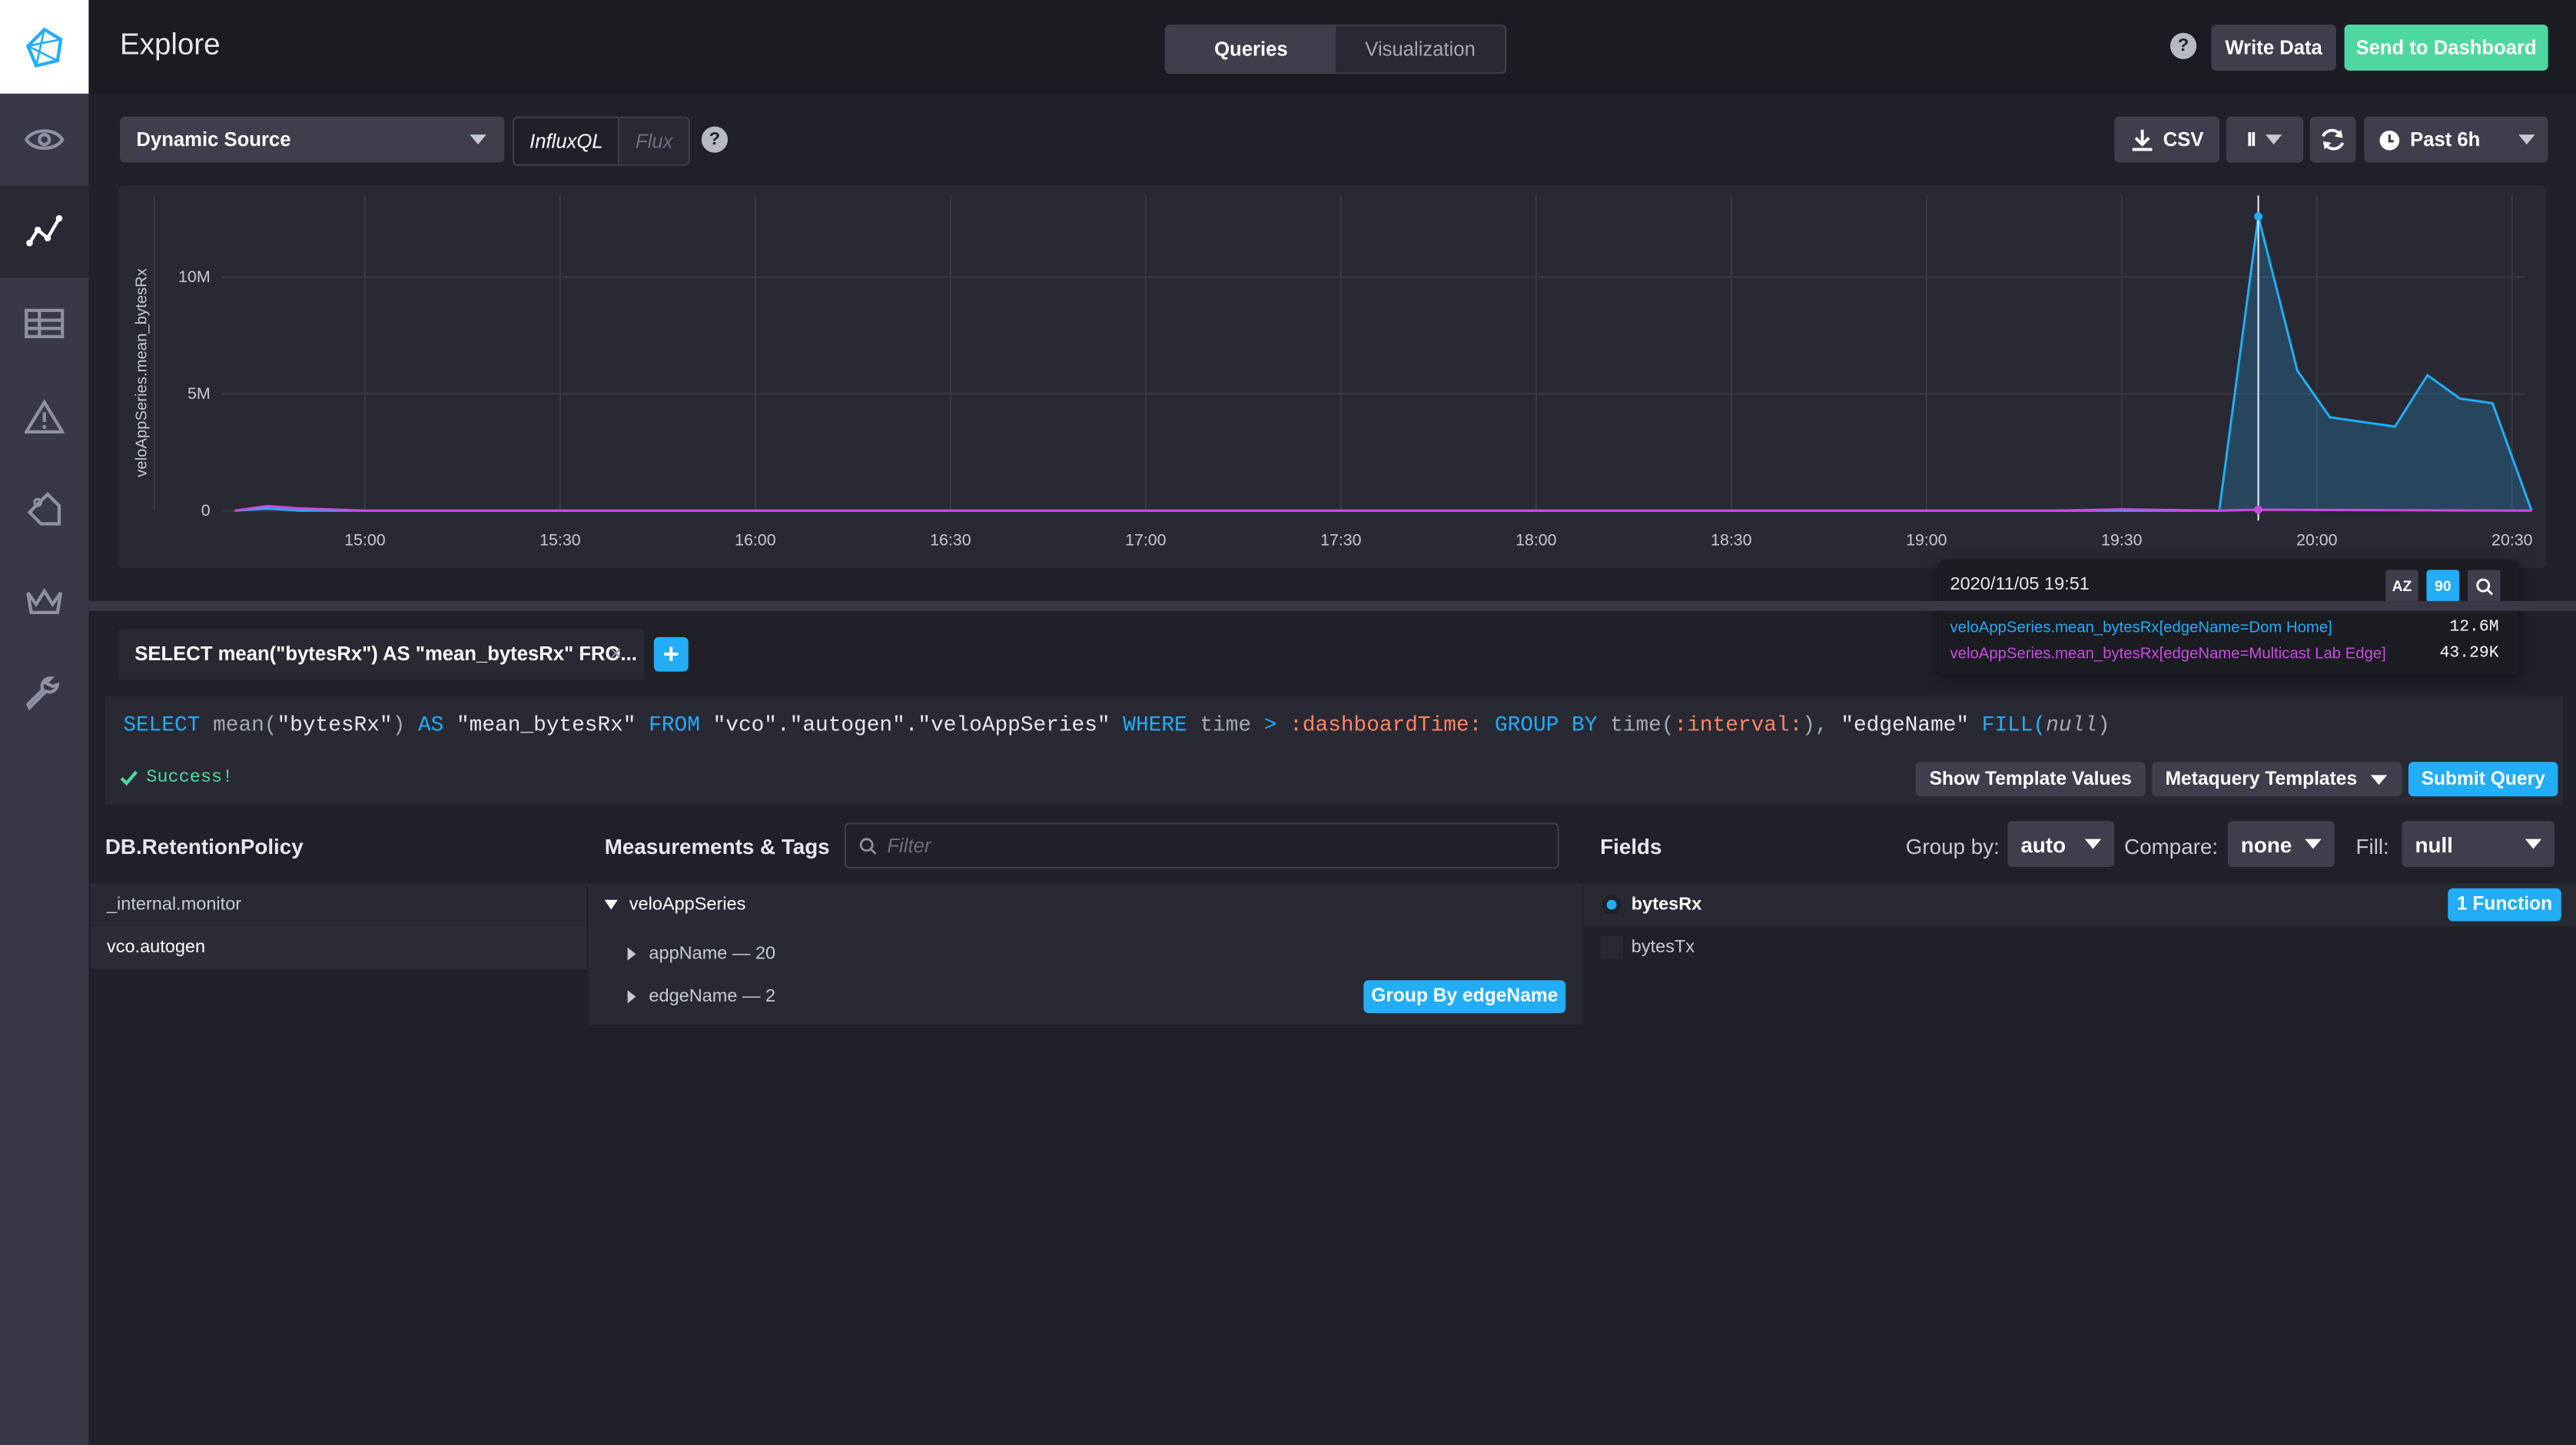 The height and width of the screenshot is (1445, 2576). What do you see at coordinates (615, 652) in the screenshot?
I see `close-icon: ×` at bounding box center [615, 652].